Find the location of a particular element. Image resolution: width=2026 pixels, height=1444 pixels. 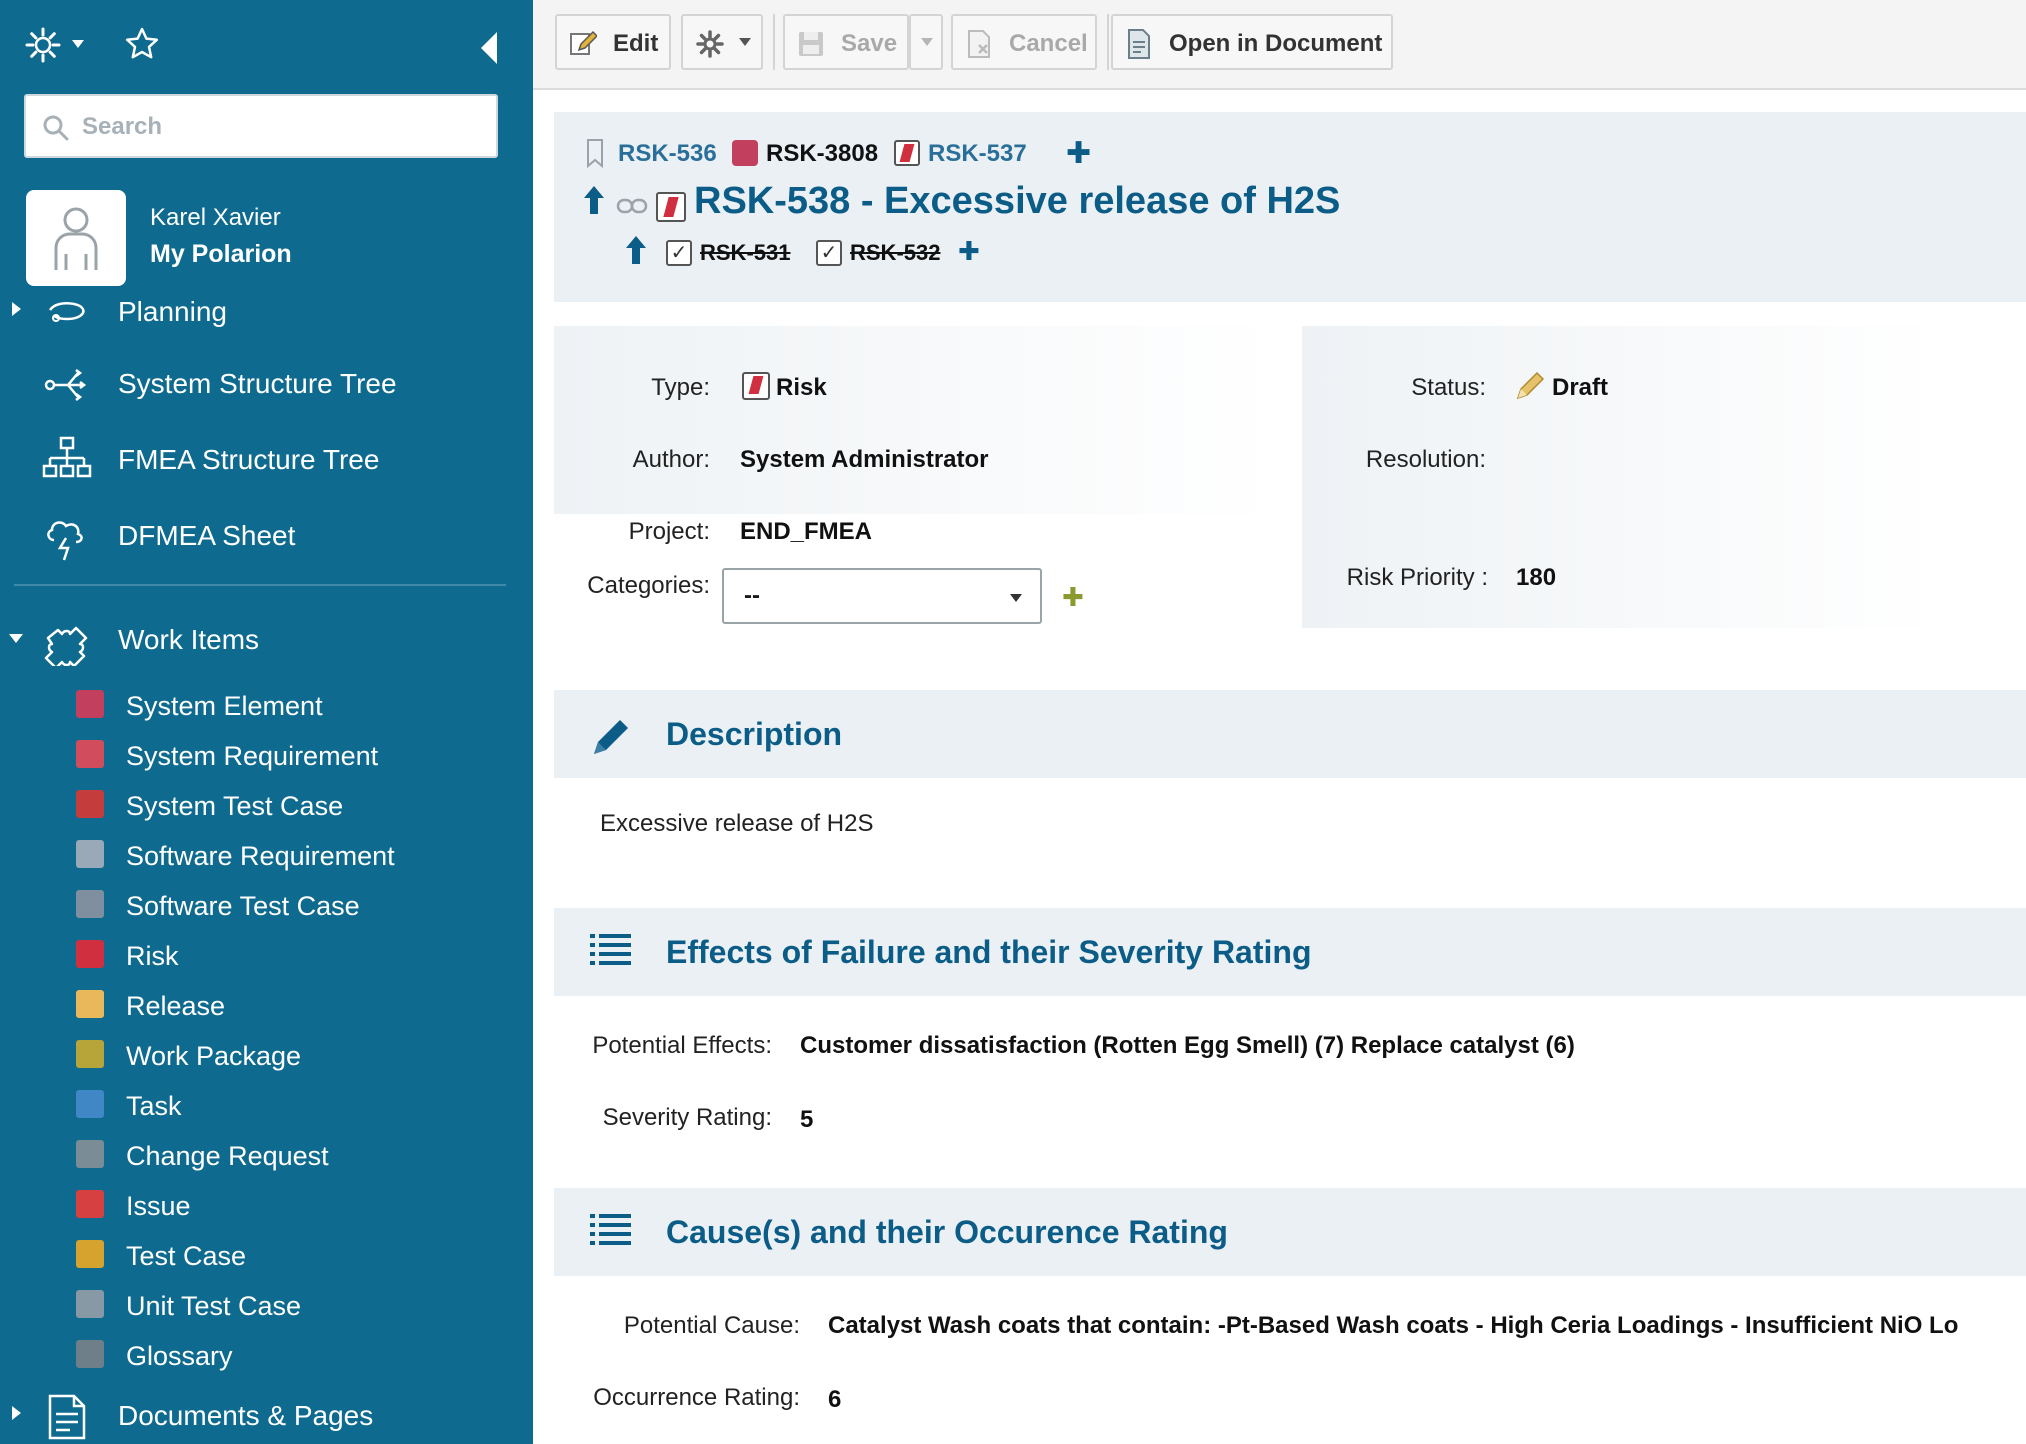

save-button-label: Save is located at coordinates (869, 43).